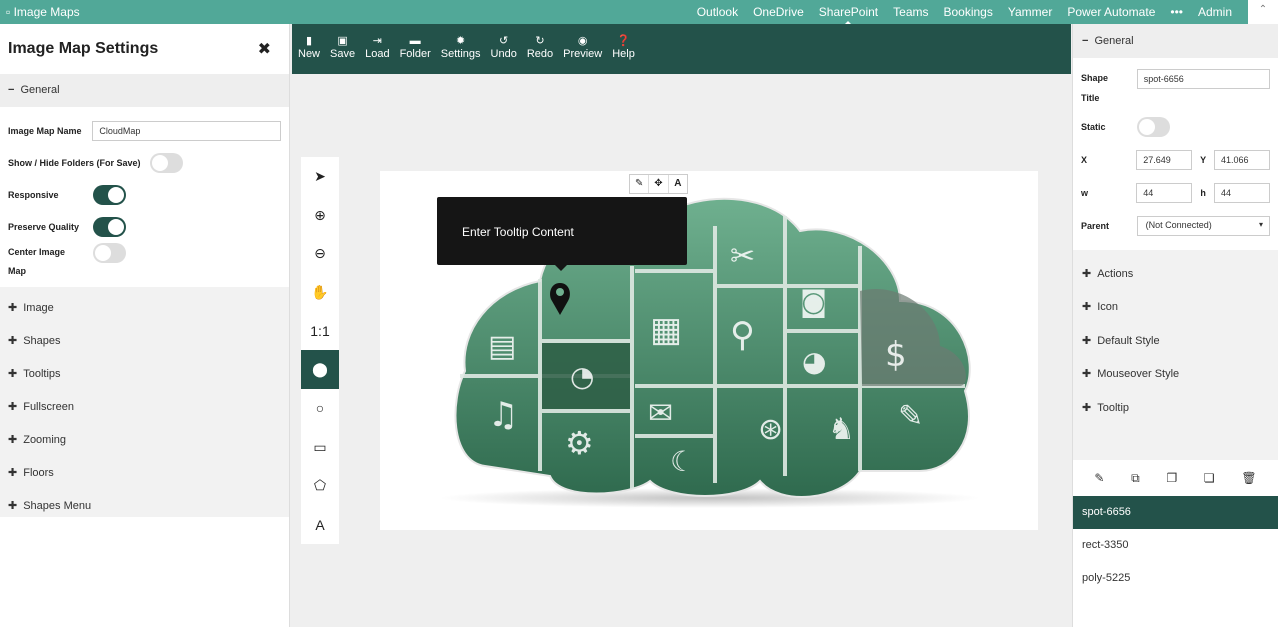 This screenshot has width=1278, height=627. I want to click on polygon-icon: ⬠, so click(320, 486).